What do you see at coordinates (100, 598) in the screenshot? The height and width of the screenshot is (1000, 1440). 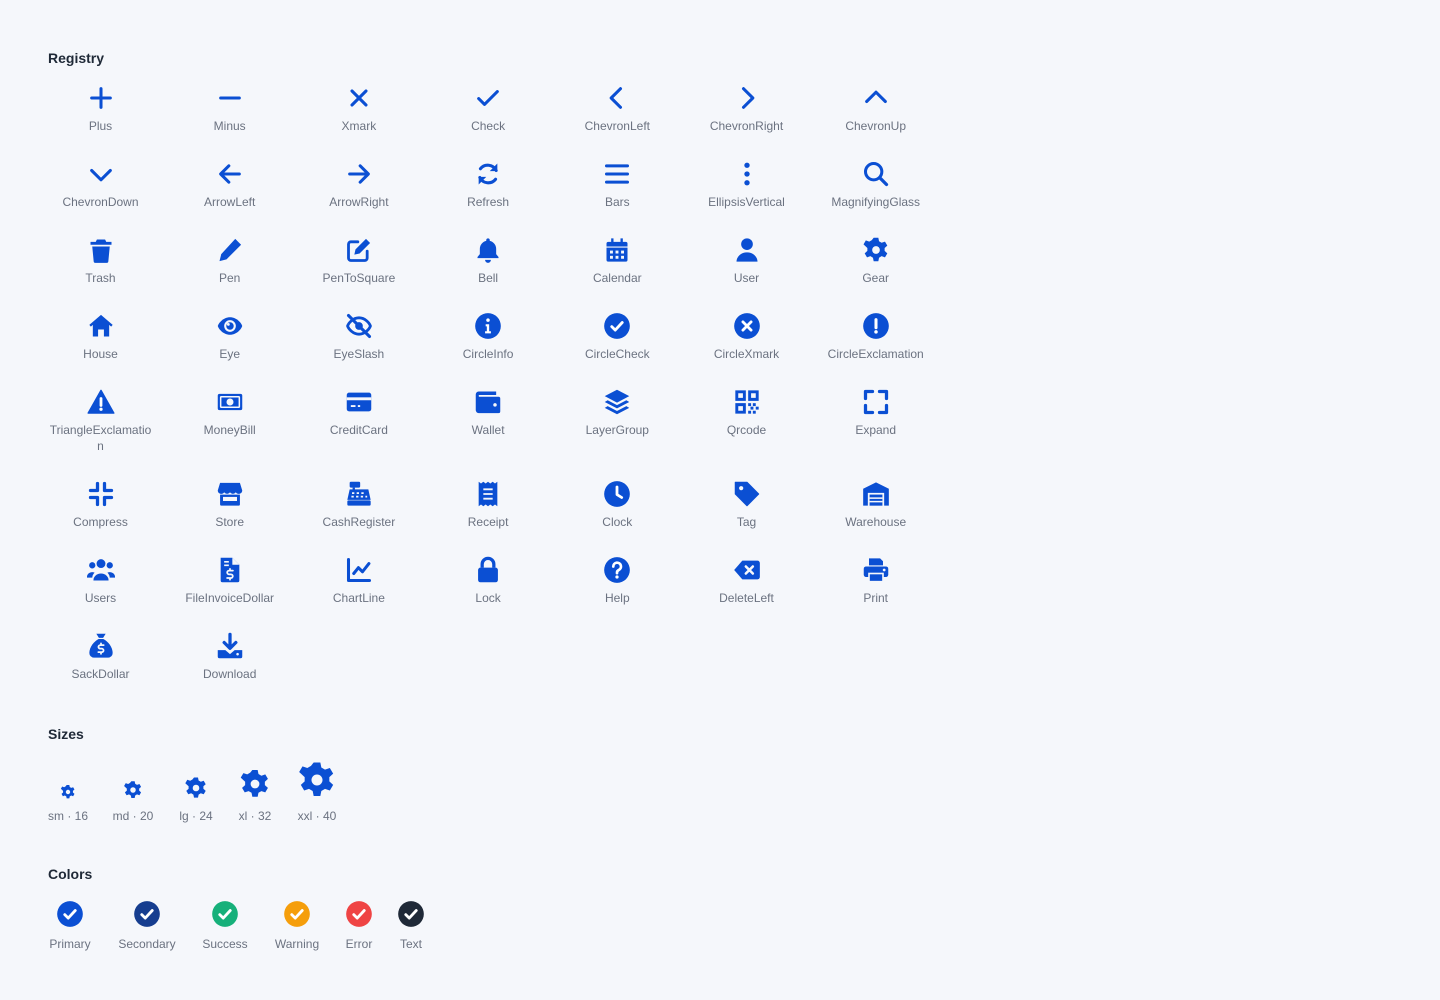 I see `registry-item-label: Users` at bounding box center [100, 598].